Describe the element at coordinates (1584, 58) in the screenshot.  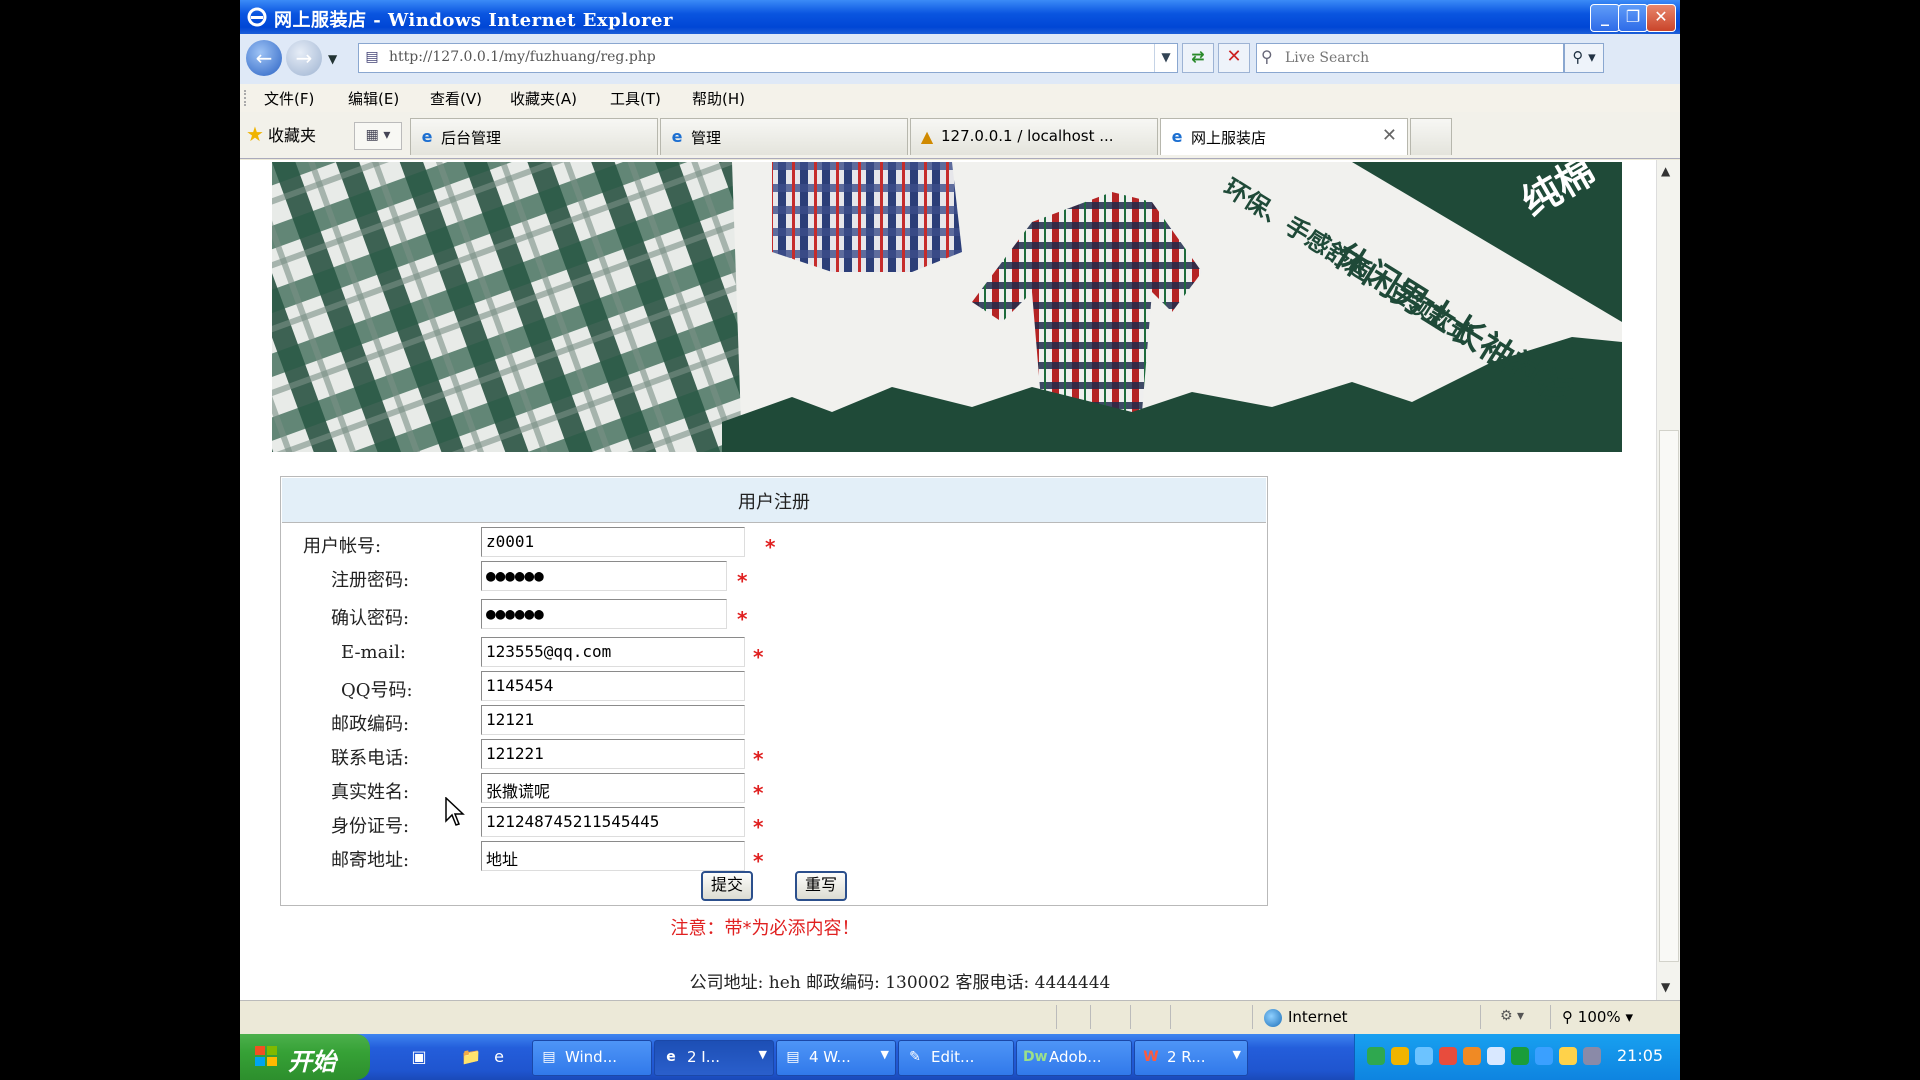
I see `search-go-button: ⚲ ▾` at that location.